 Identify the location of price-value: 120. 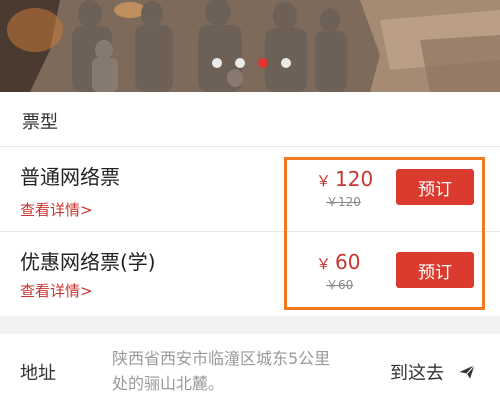
(354, 179).